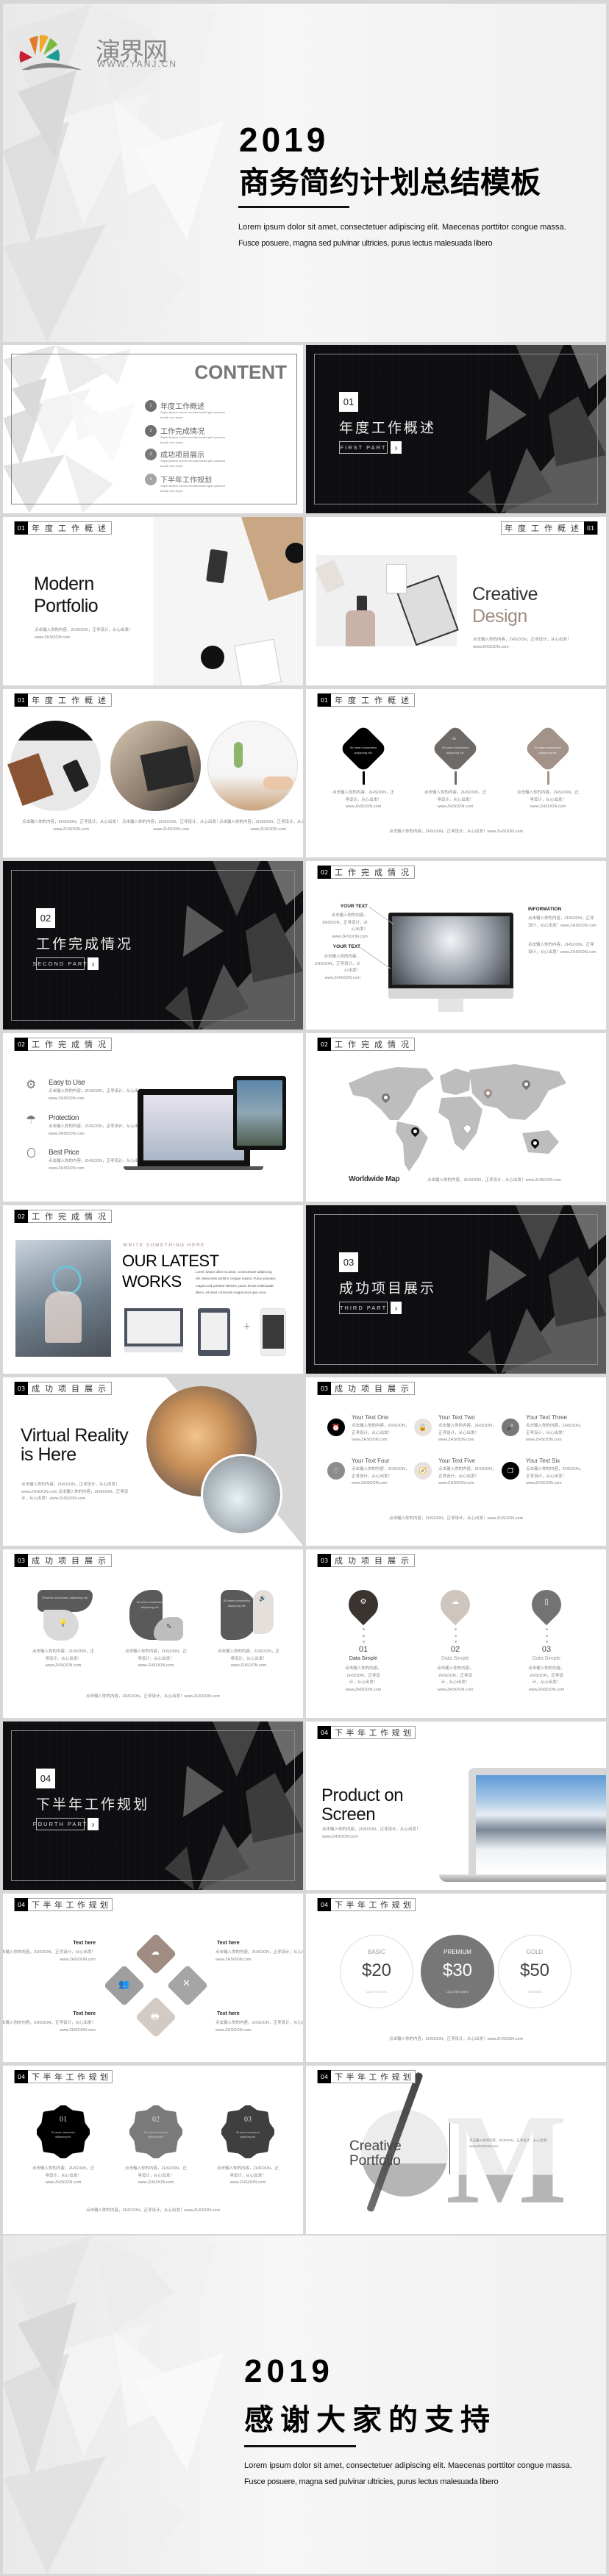 This screenshot has width=609, height=2576. I want to click on world-map, so click(457, 1117).